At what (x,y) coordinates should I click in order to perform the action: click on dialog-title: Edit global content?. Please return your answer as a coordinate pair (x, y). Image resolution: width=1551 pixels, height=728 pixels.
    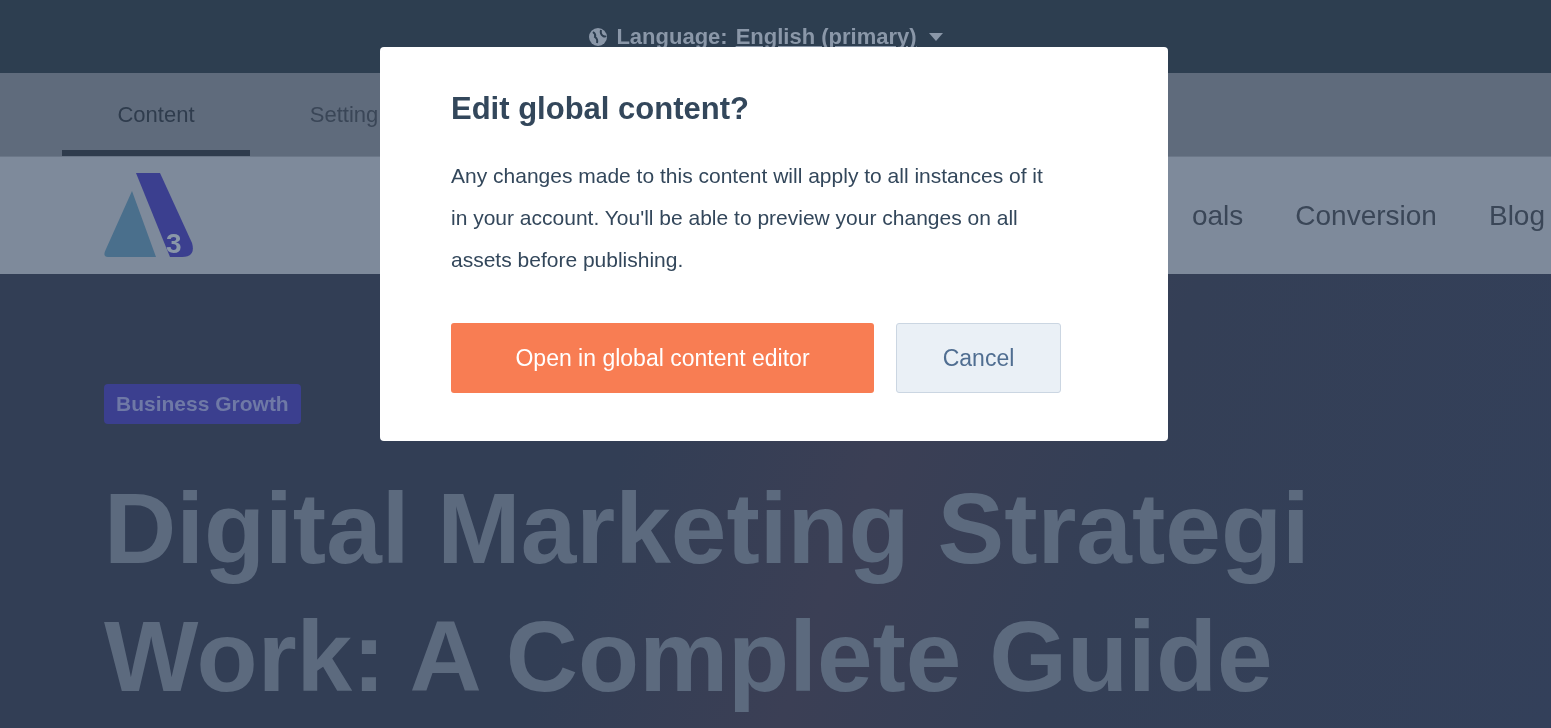
    Looking at the image, I should click on (600, 109).